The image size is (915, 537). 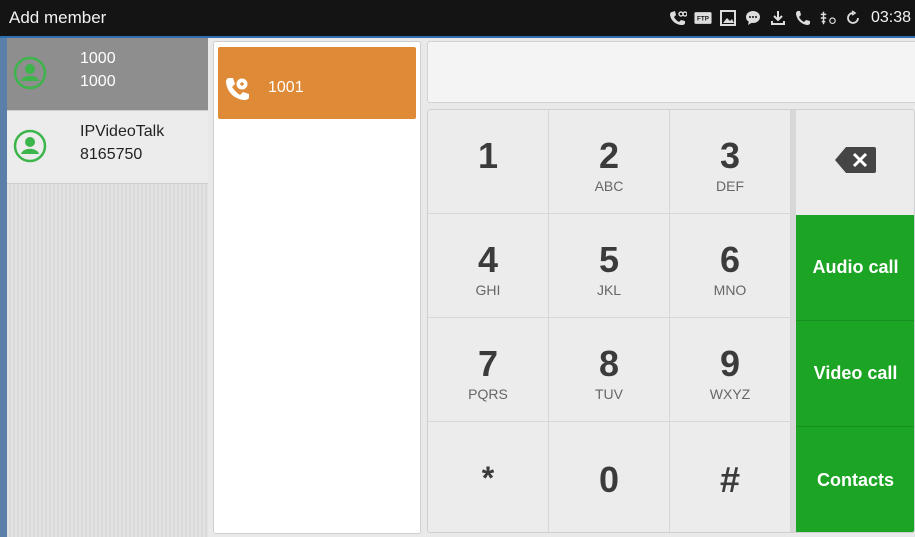 What do you see at coordinates (730, 259) in the screenshot?
I see `key-digit: 6` at bounding box center [730, 259].